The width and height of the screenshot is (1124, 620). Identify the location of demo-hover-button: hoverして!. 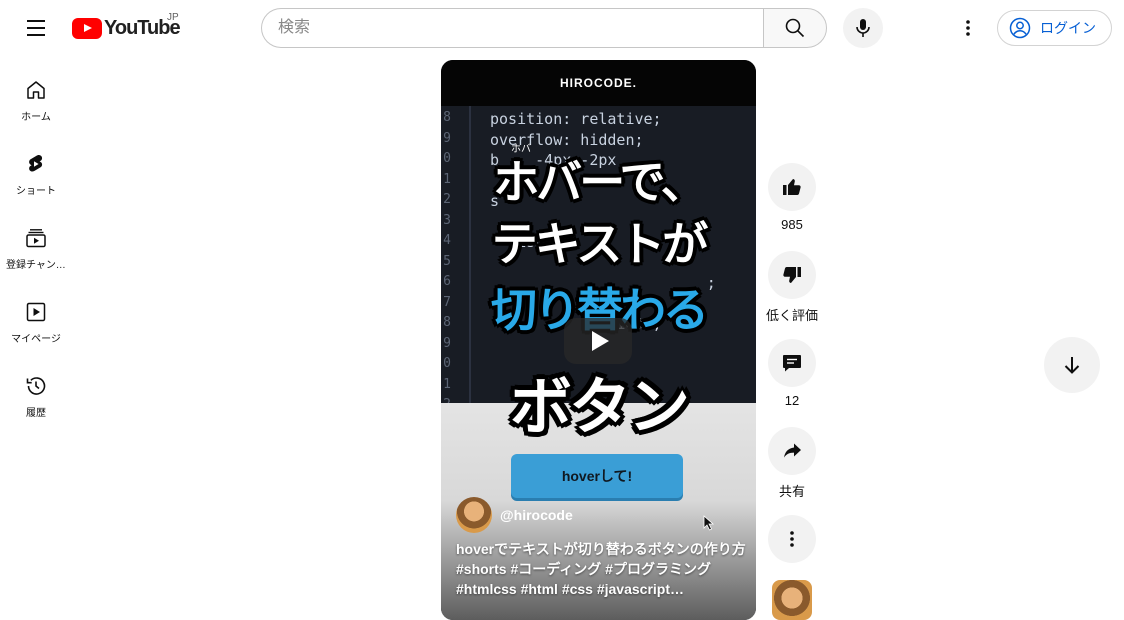
(597, 476).